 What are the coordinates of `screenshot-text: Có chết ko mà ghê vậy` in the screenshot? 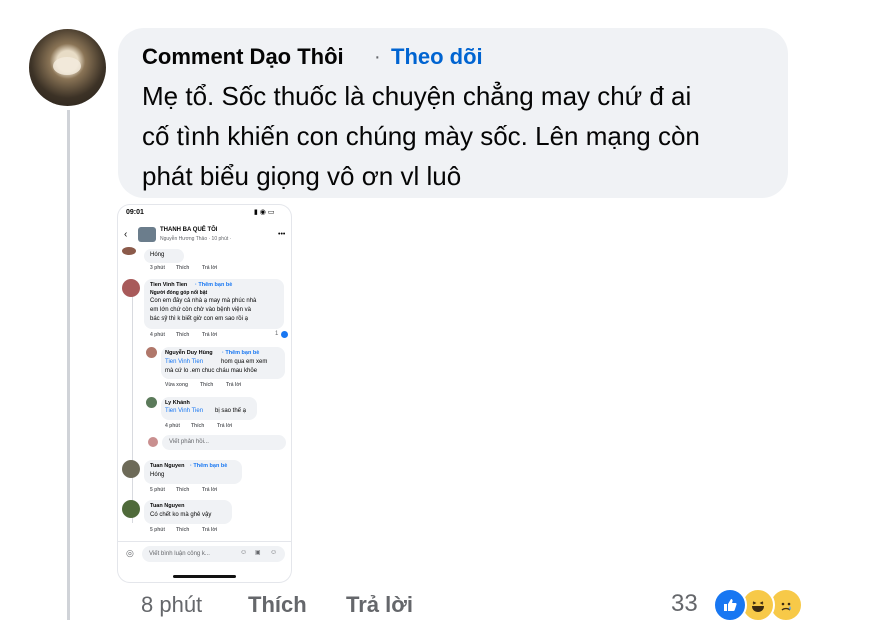 It's located at (181, 515).